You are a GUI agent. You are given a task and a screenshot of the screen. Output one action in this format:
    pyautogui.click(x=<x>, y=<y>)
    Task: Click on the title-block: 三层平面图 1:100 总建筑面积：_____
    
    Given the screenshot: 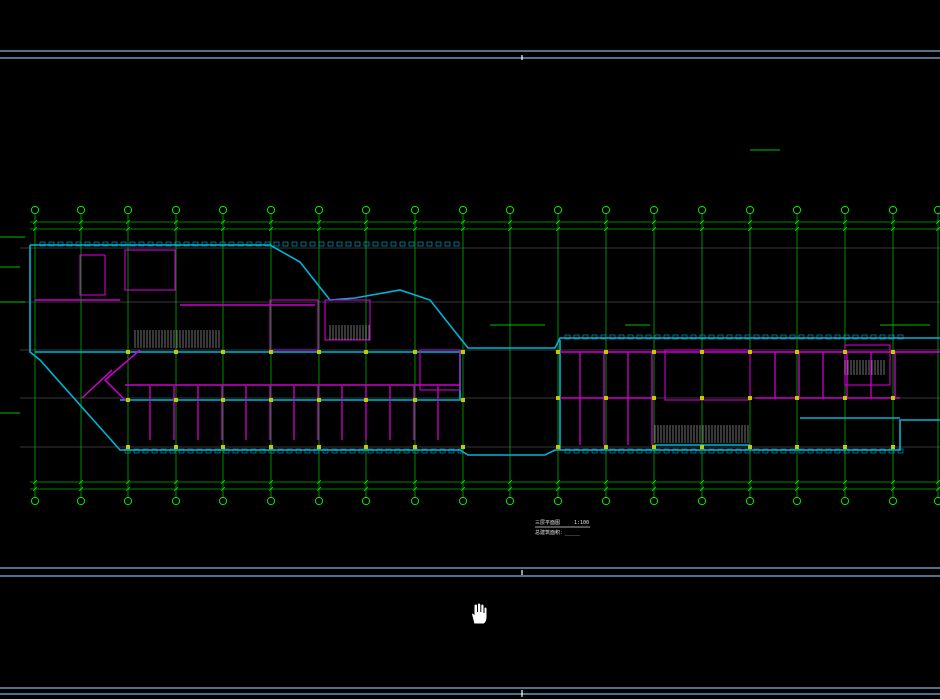 What is the action you would take?
    pyautogui.click(x=562, y=528)
    